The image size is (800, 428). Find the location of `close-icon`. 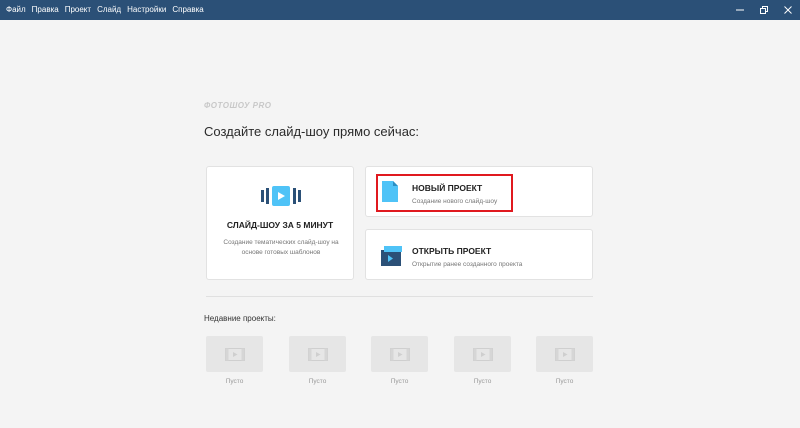

close-icon is located at coordinates (788, 10).